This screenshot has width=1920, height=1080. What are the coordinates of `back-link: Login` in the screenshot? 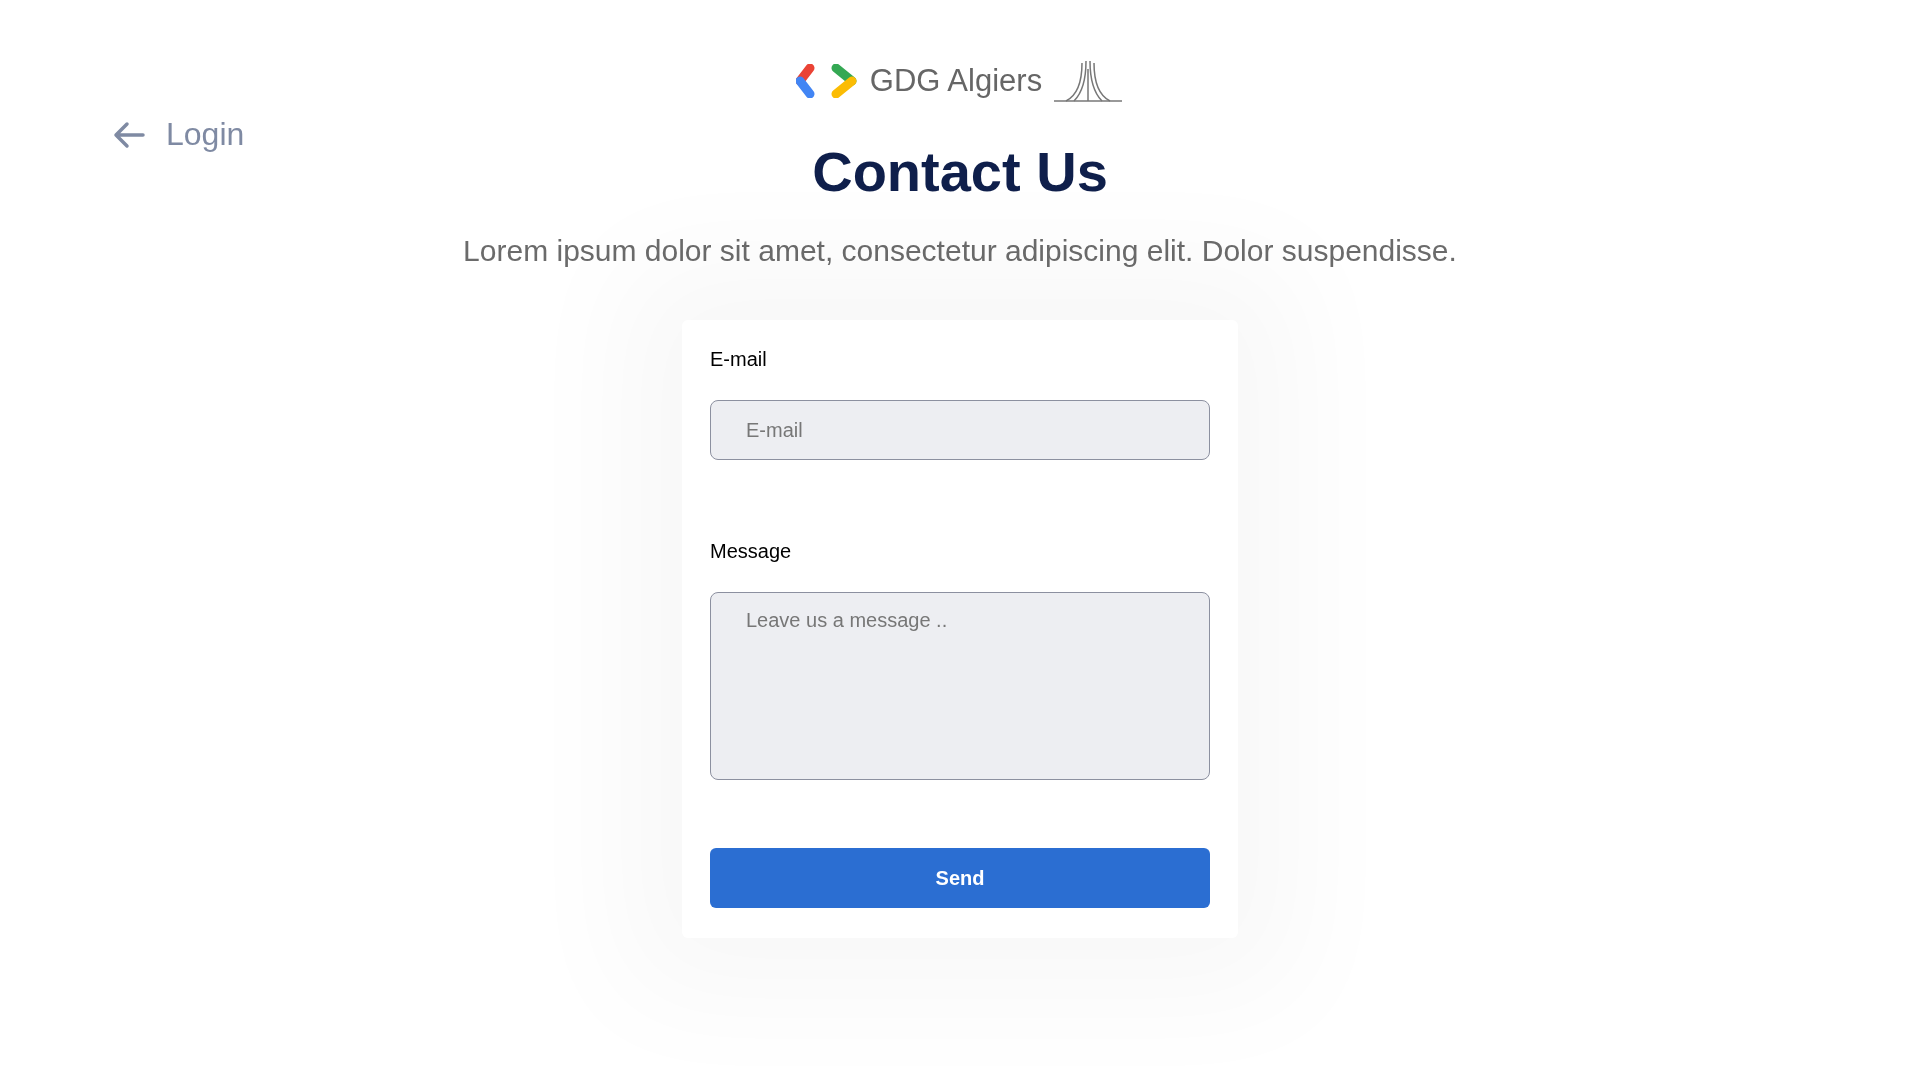 It's located at (178, 134).